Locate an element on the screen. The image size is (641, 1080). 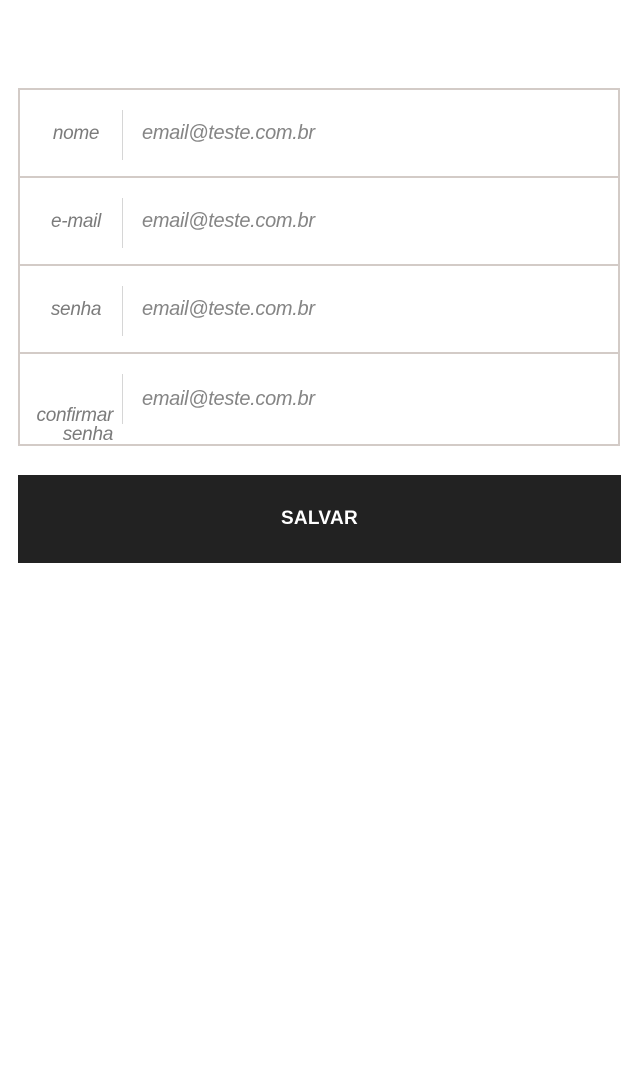
confirmar-senha-label-line2: senha is located at coordinates (88, 434).